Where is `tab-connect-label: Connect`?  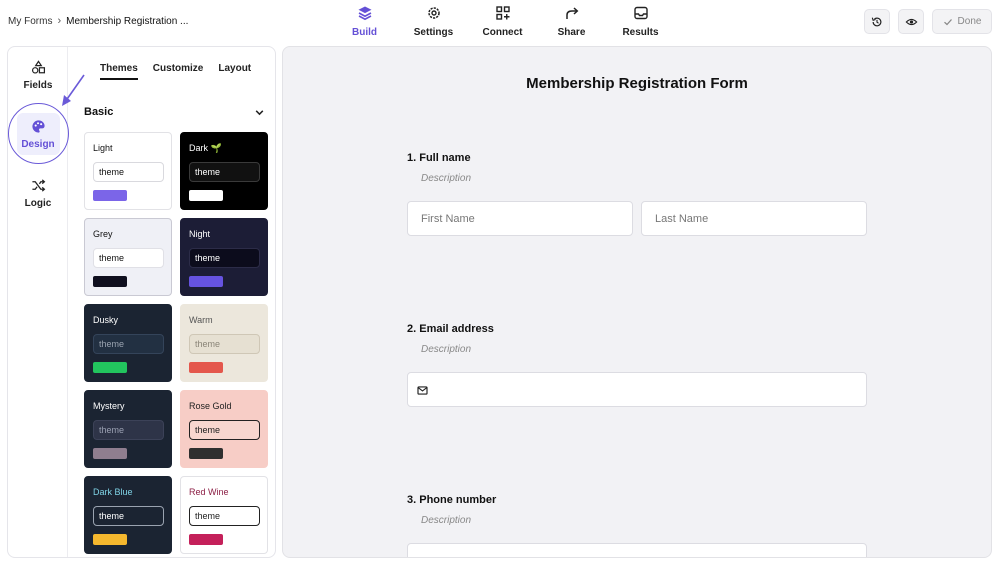 tab-connect-label: Connect is located at coordinates (502, 32).